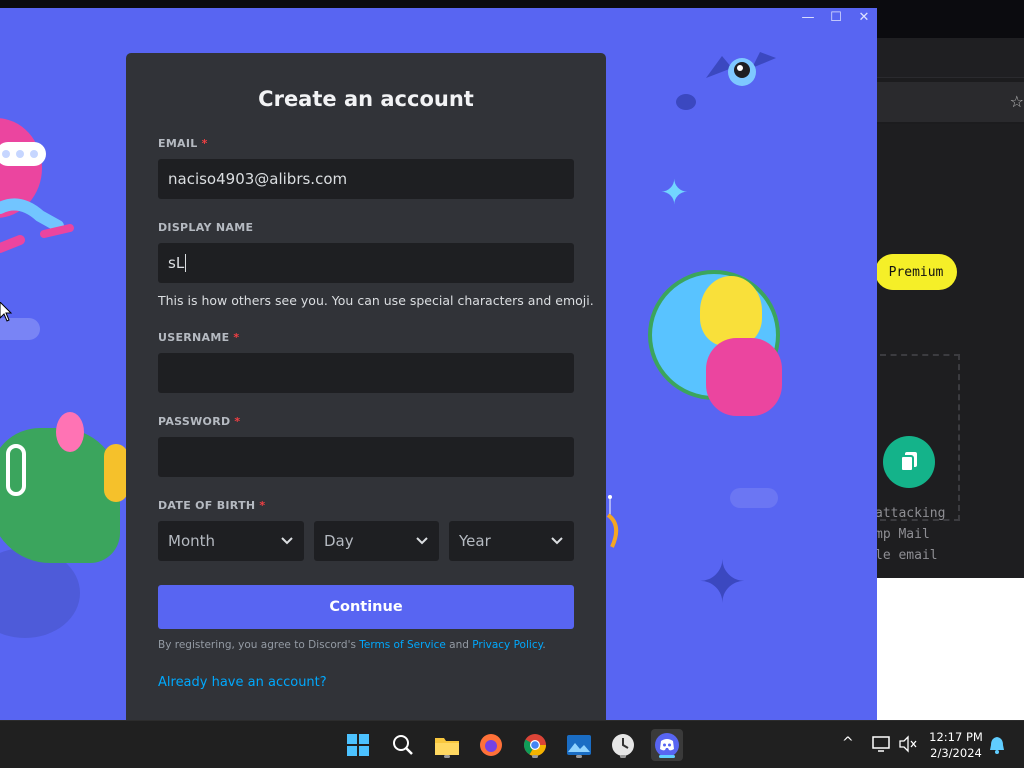 This screenshot has height=768, width=1024. Describe the element at coordinates (242, 682) in the screenshot. I see `login-link: Already have an account?` at that location.